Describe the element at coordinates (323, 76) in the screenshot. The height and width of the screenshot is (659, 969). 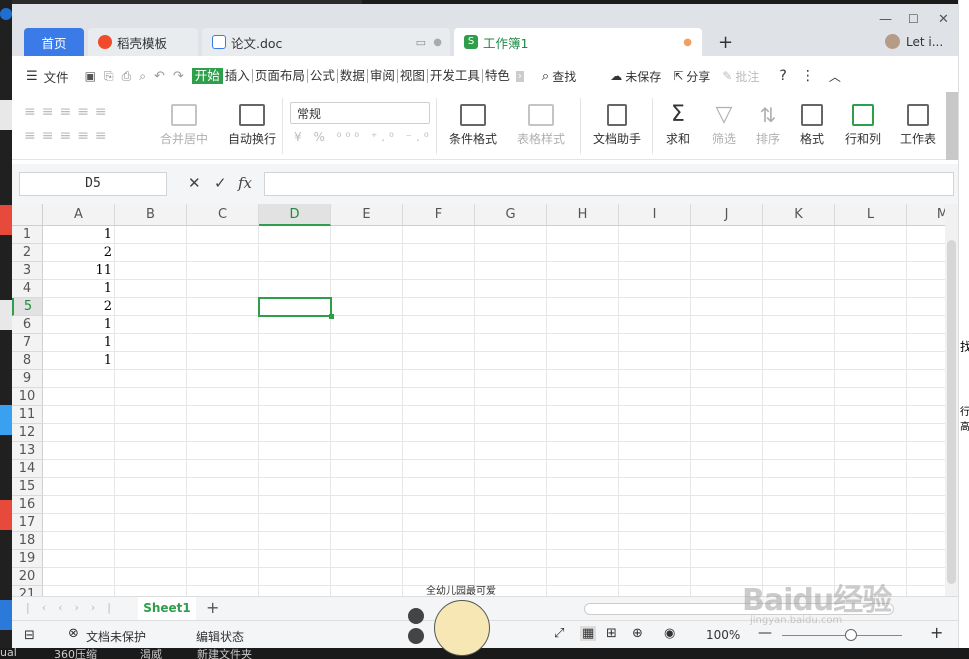
I see `tab-formula: 公式` at that location.